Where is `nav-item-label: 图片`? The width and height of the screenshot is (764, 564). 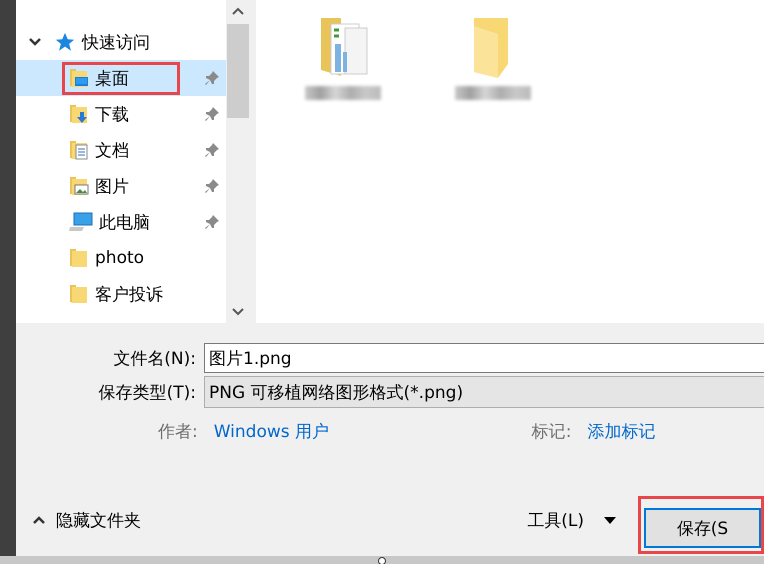 nav-item-label: 图片 is located at coordinates (112, 187).